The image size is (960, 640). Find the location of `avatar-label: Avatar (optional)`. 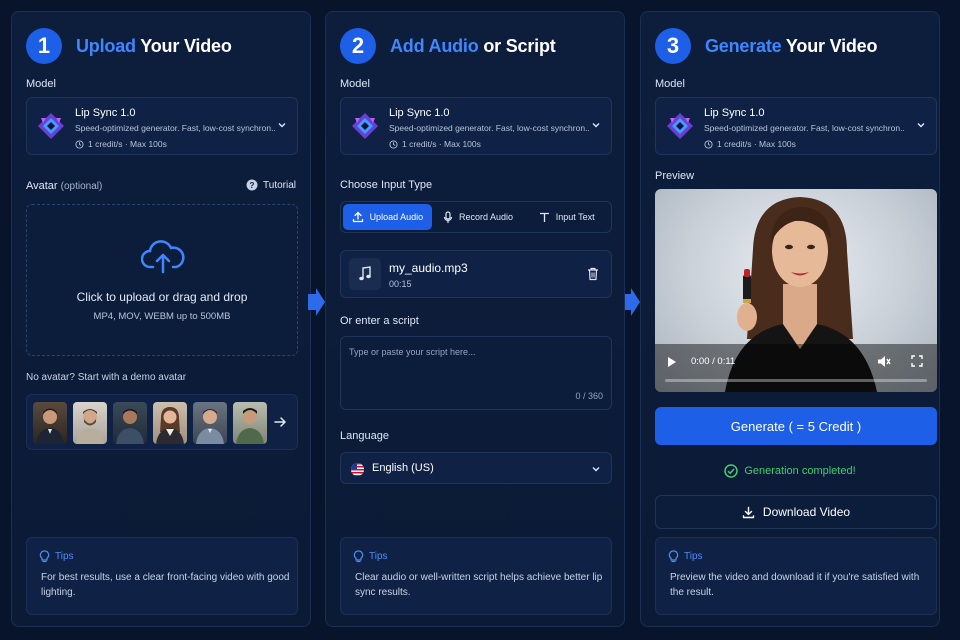

avatar-label: Avatar (optional) is located at coordinates (64, 186).